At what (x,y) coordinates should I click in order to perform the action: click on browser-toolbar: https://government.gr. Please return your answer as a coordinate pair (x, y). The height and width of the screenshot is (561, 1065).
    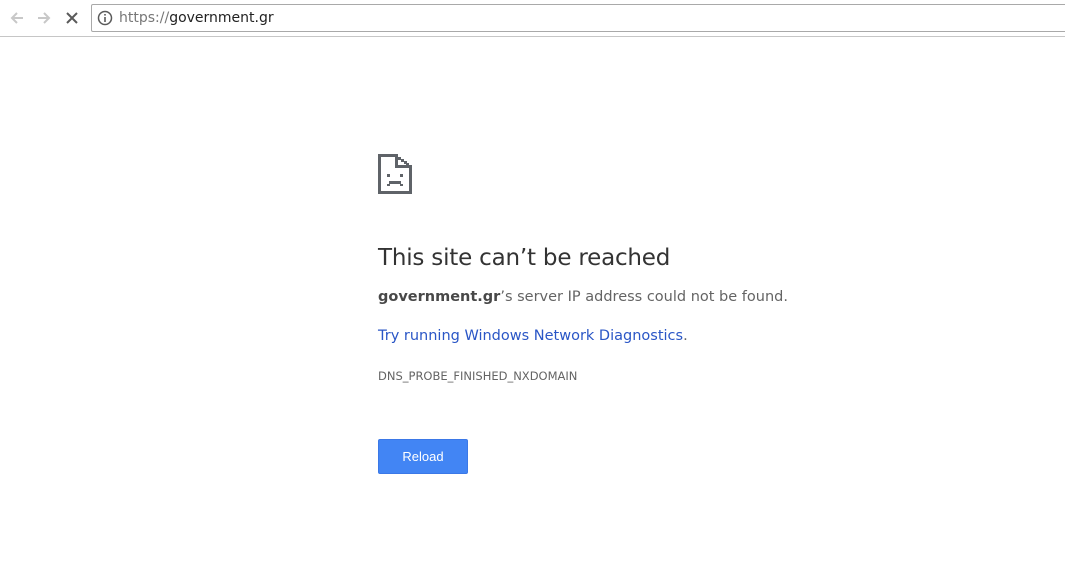
    Looking at the image, I should click on (532, 18).